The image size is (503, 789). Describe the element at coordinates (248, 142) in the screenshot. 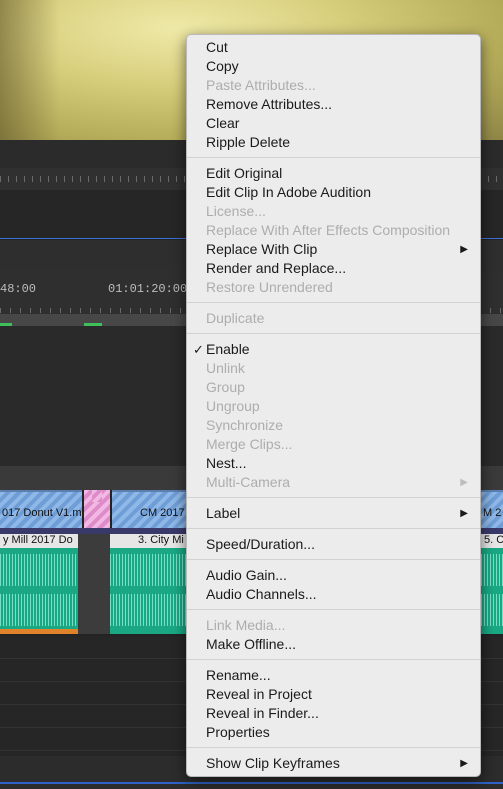

I see `menu-item-label: Ripple Delete` at that location.